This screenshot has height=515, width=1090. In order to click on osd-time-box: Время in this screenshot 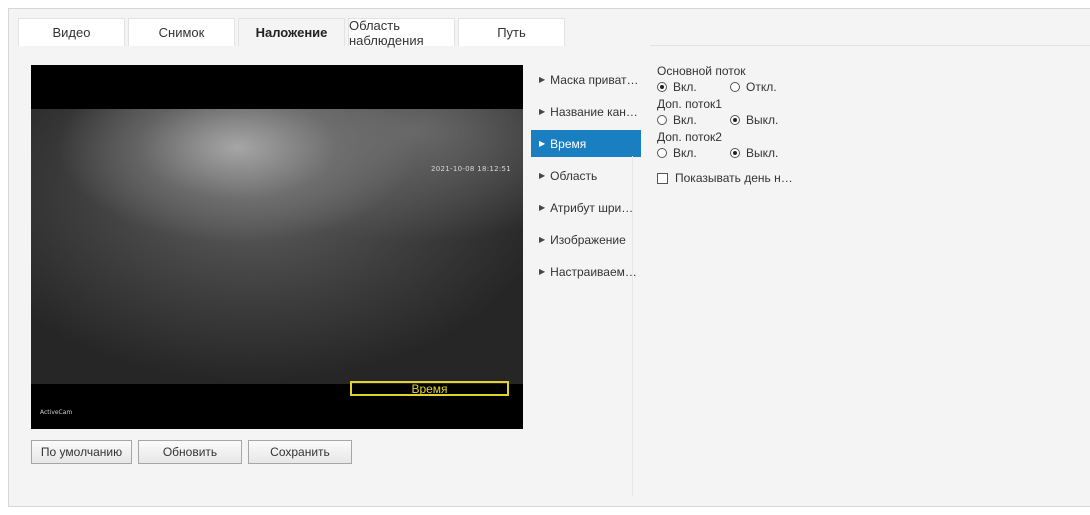, I will do `click(429, 388)`.